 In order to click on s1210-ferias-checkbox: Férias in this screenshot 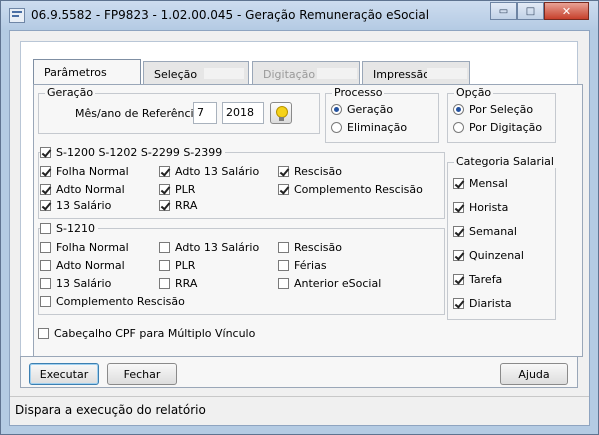, I will do `click(302, 265)`.